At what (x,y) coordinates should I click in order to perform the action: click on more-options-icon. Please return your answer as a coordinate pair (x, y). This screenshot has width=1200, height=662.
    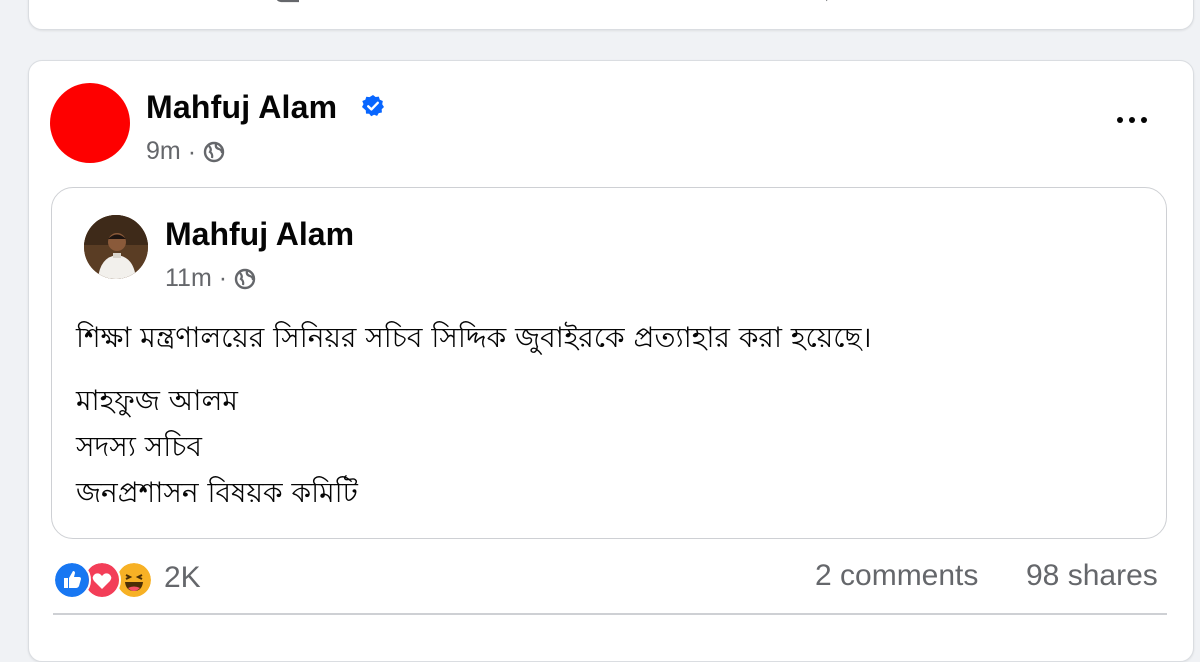
    Looking at the image, I should click on (1132, 120).